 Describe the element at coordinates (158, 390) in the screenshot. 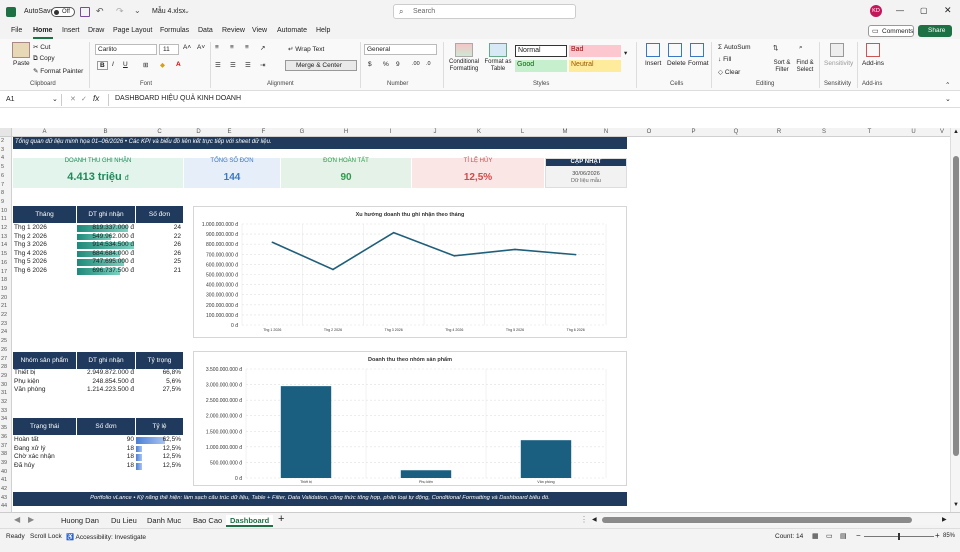

I see `share-cell: 27,5%` at that location.